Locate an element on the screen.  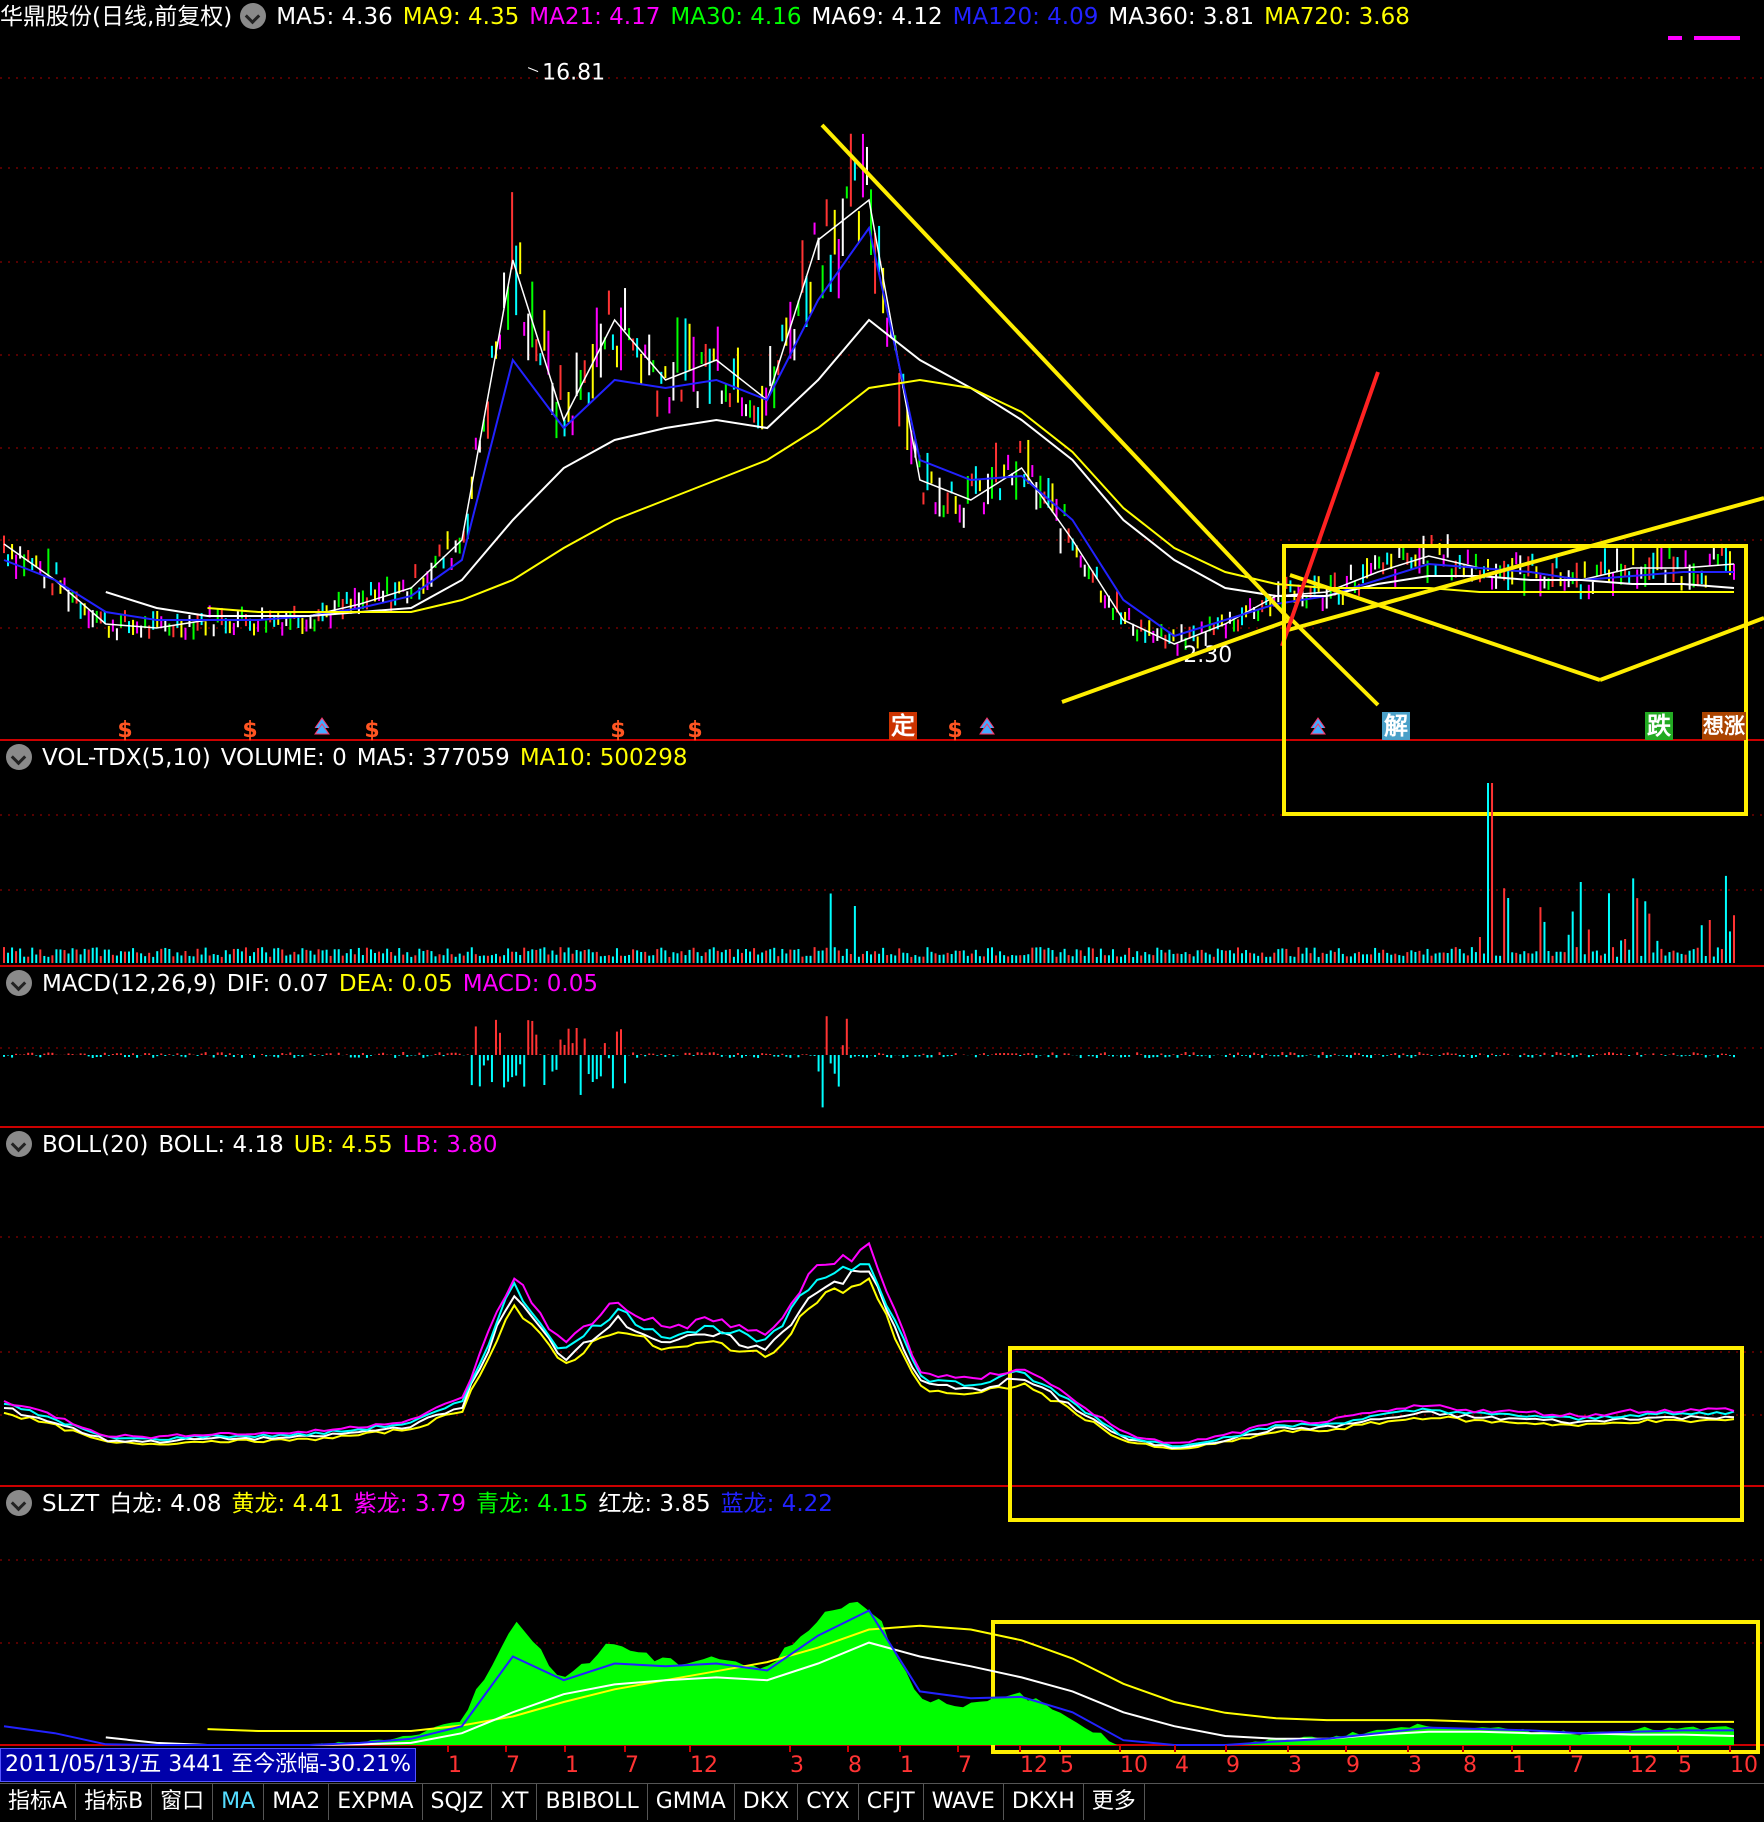
x-tick-label-9: 12 is located at coordinates (1034, 1765).